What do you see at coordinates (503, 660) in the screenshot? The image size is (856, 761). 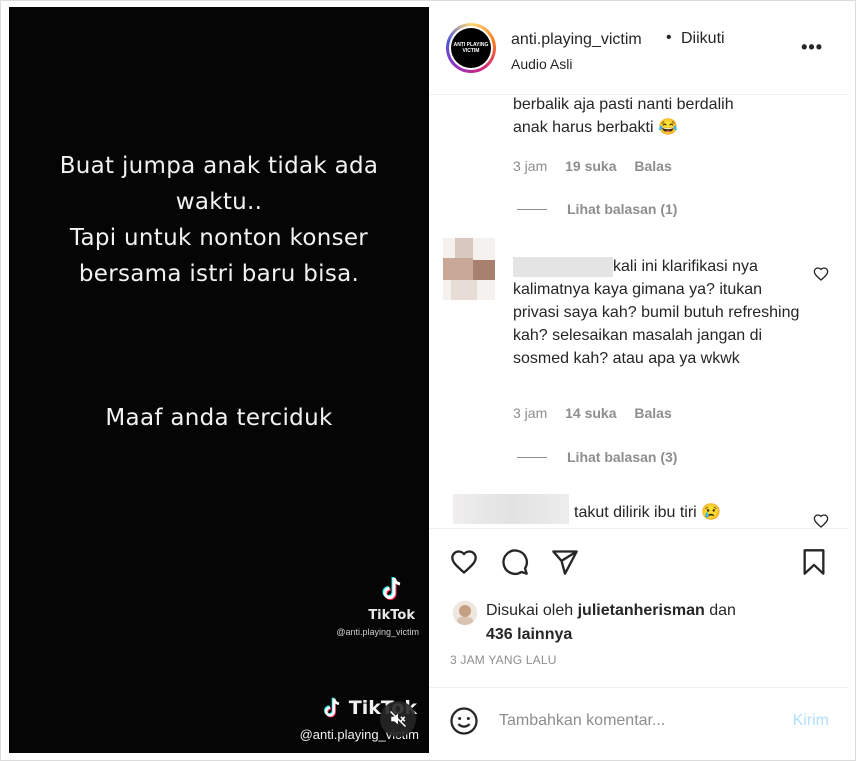 I see `post-timestamp: 3 JAM YANG LALU` at bounding box center [503, 660].